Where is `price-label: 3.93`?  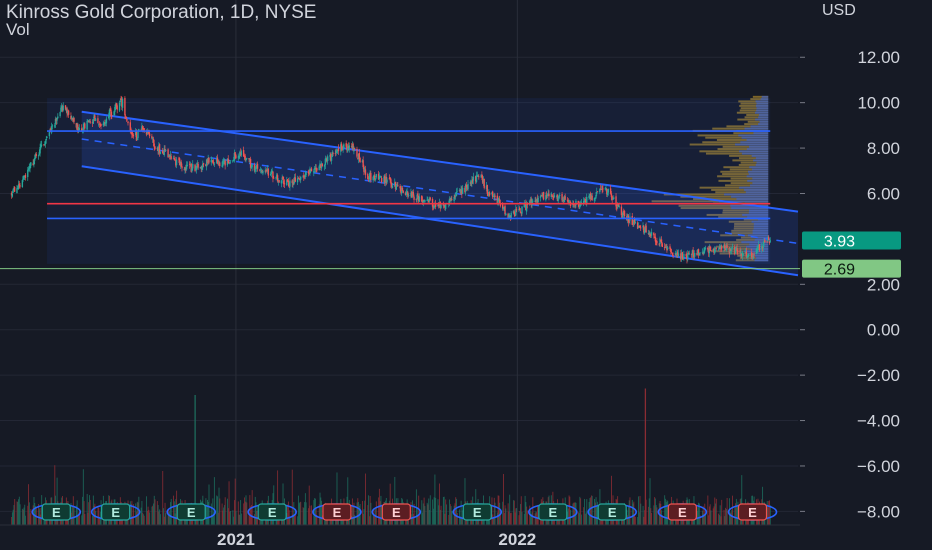
price-label: 3.93 is located at coordinates (839, 241).